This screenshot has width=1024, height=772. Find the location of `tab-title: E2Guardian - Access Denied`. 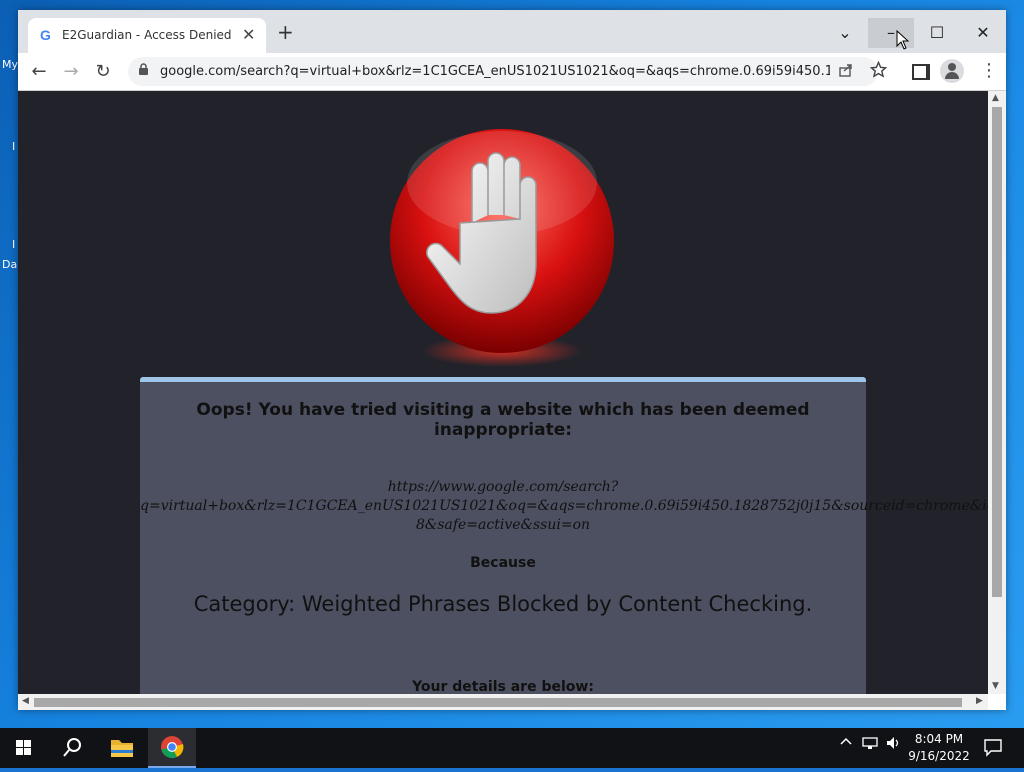

tab-title: E2Guardian - Access Denied is located at coordinates (147, 35).